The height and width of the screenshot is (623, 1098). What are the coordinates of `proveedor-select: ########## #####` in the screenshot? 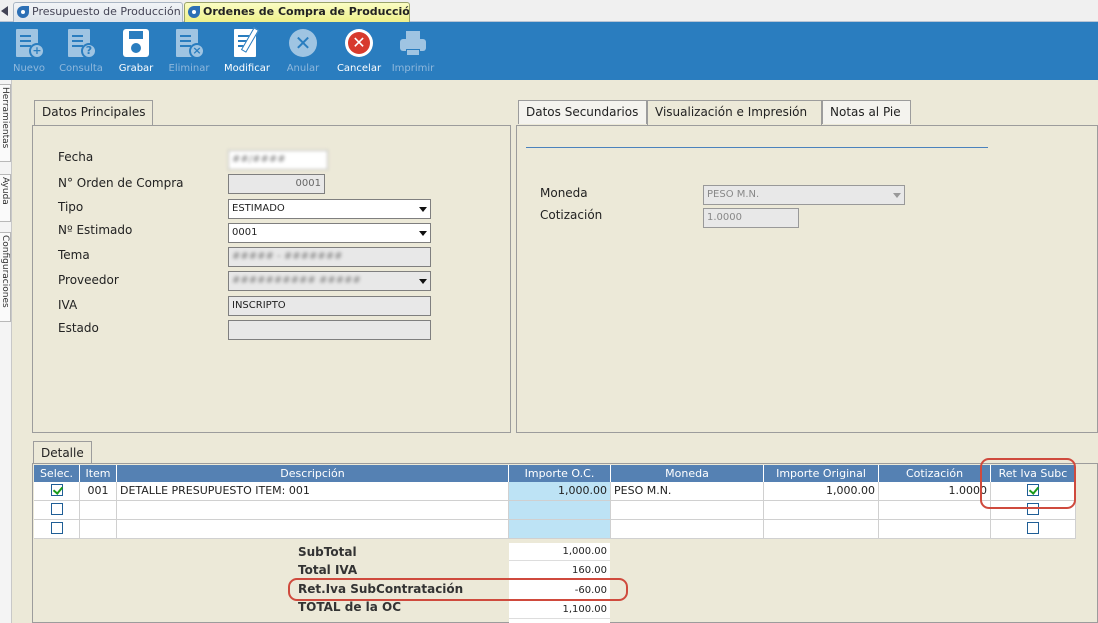 It's located at (329, 281).